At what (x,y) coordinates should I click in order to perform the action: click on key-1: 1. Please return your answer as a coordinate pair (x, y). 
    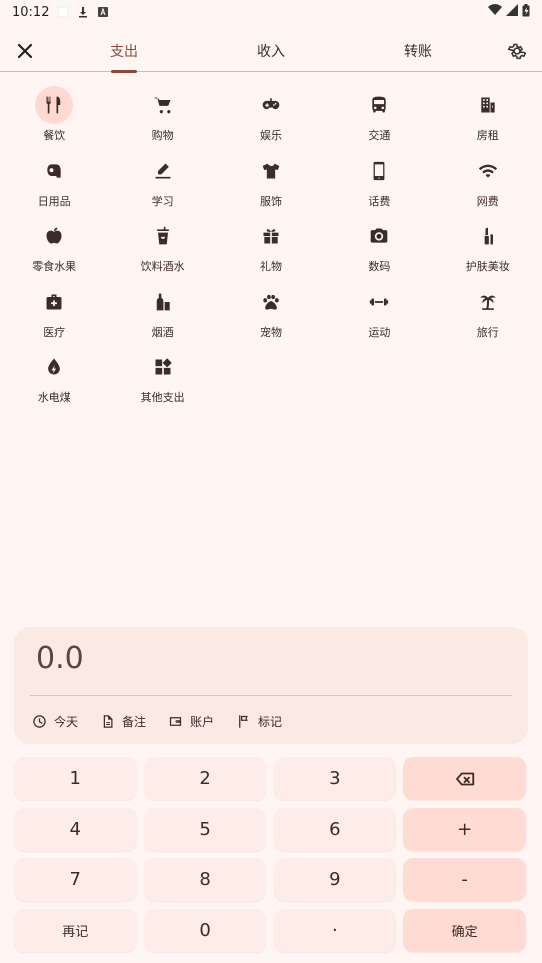
    Looking at the image, I should click on (75, 778).